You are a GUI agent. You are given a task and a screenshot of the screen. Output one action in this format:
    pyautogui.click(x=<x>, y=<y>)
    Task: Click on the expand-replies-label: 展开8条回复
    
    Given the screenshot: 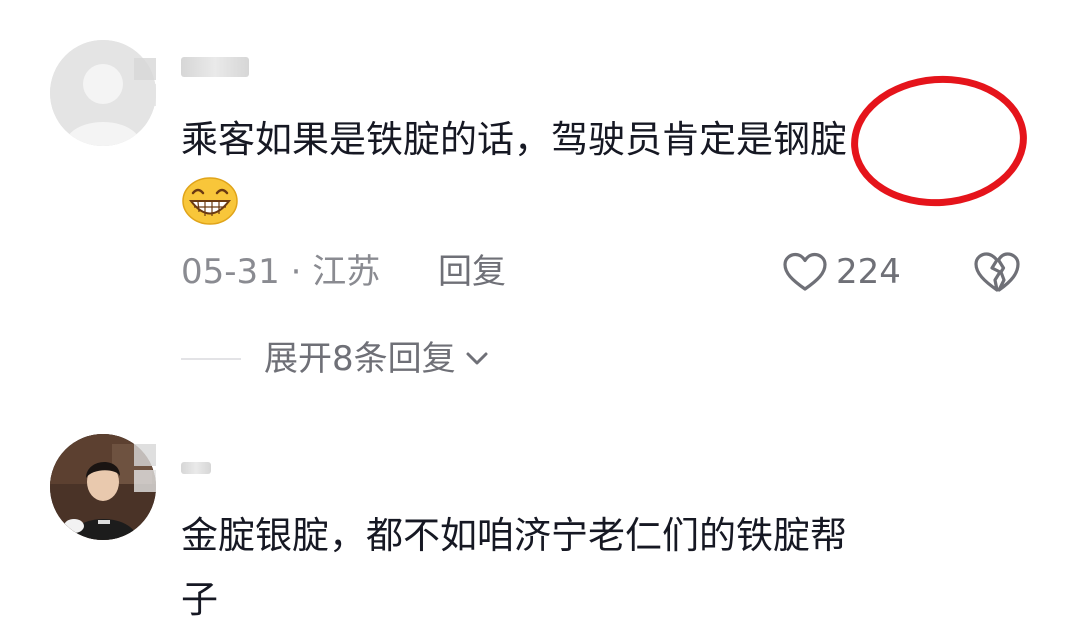 What is the action you would take?
    pyautogui.click(x=360, y=359)
    